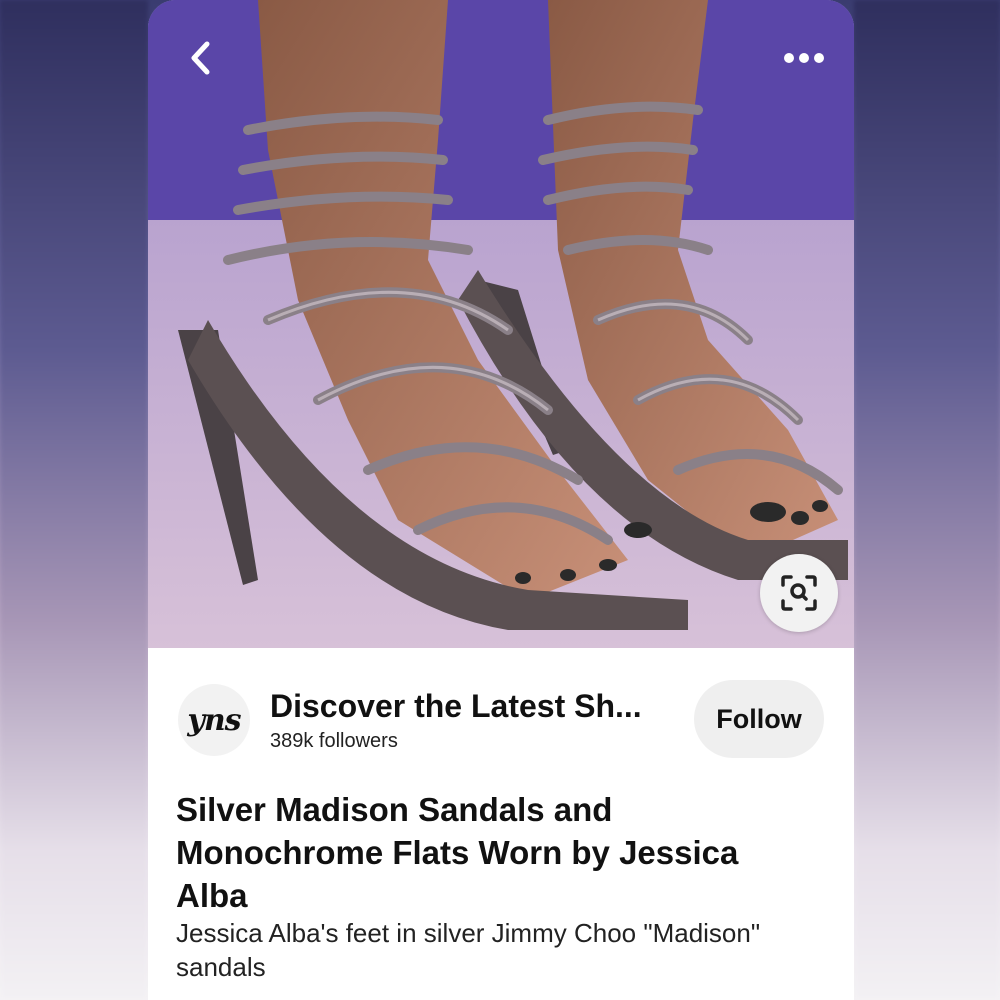 The width and height of the screenshot is (1000, 1000). I want to click on more-options-button, so click(804, 58).